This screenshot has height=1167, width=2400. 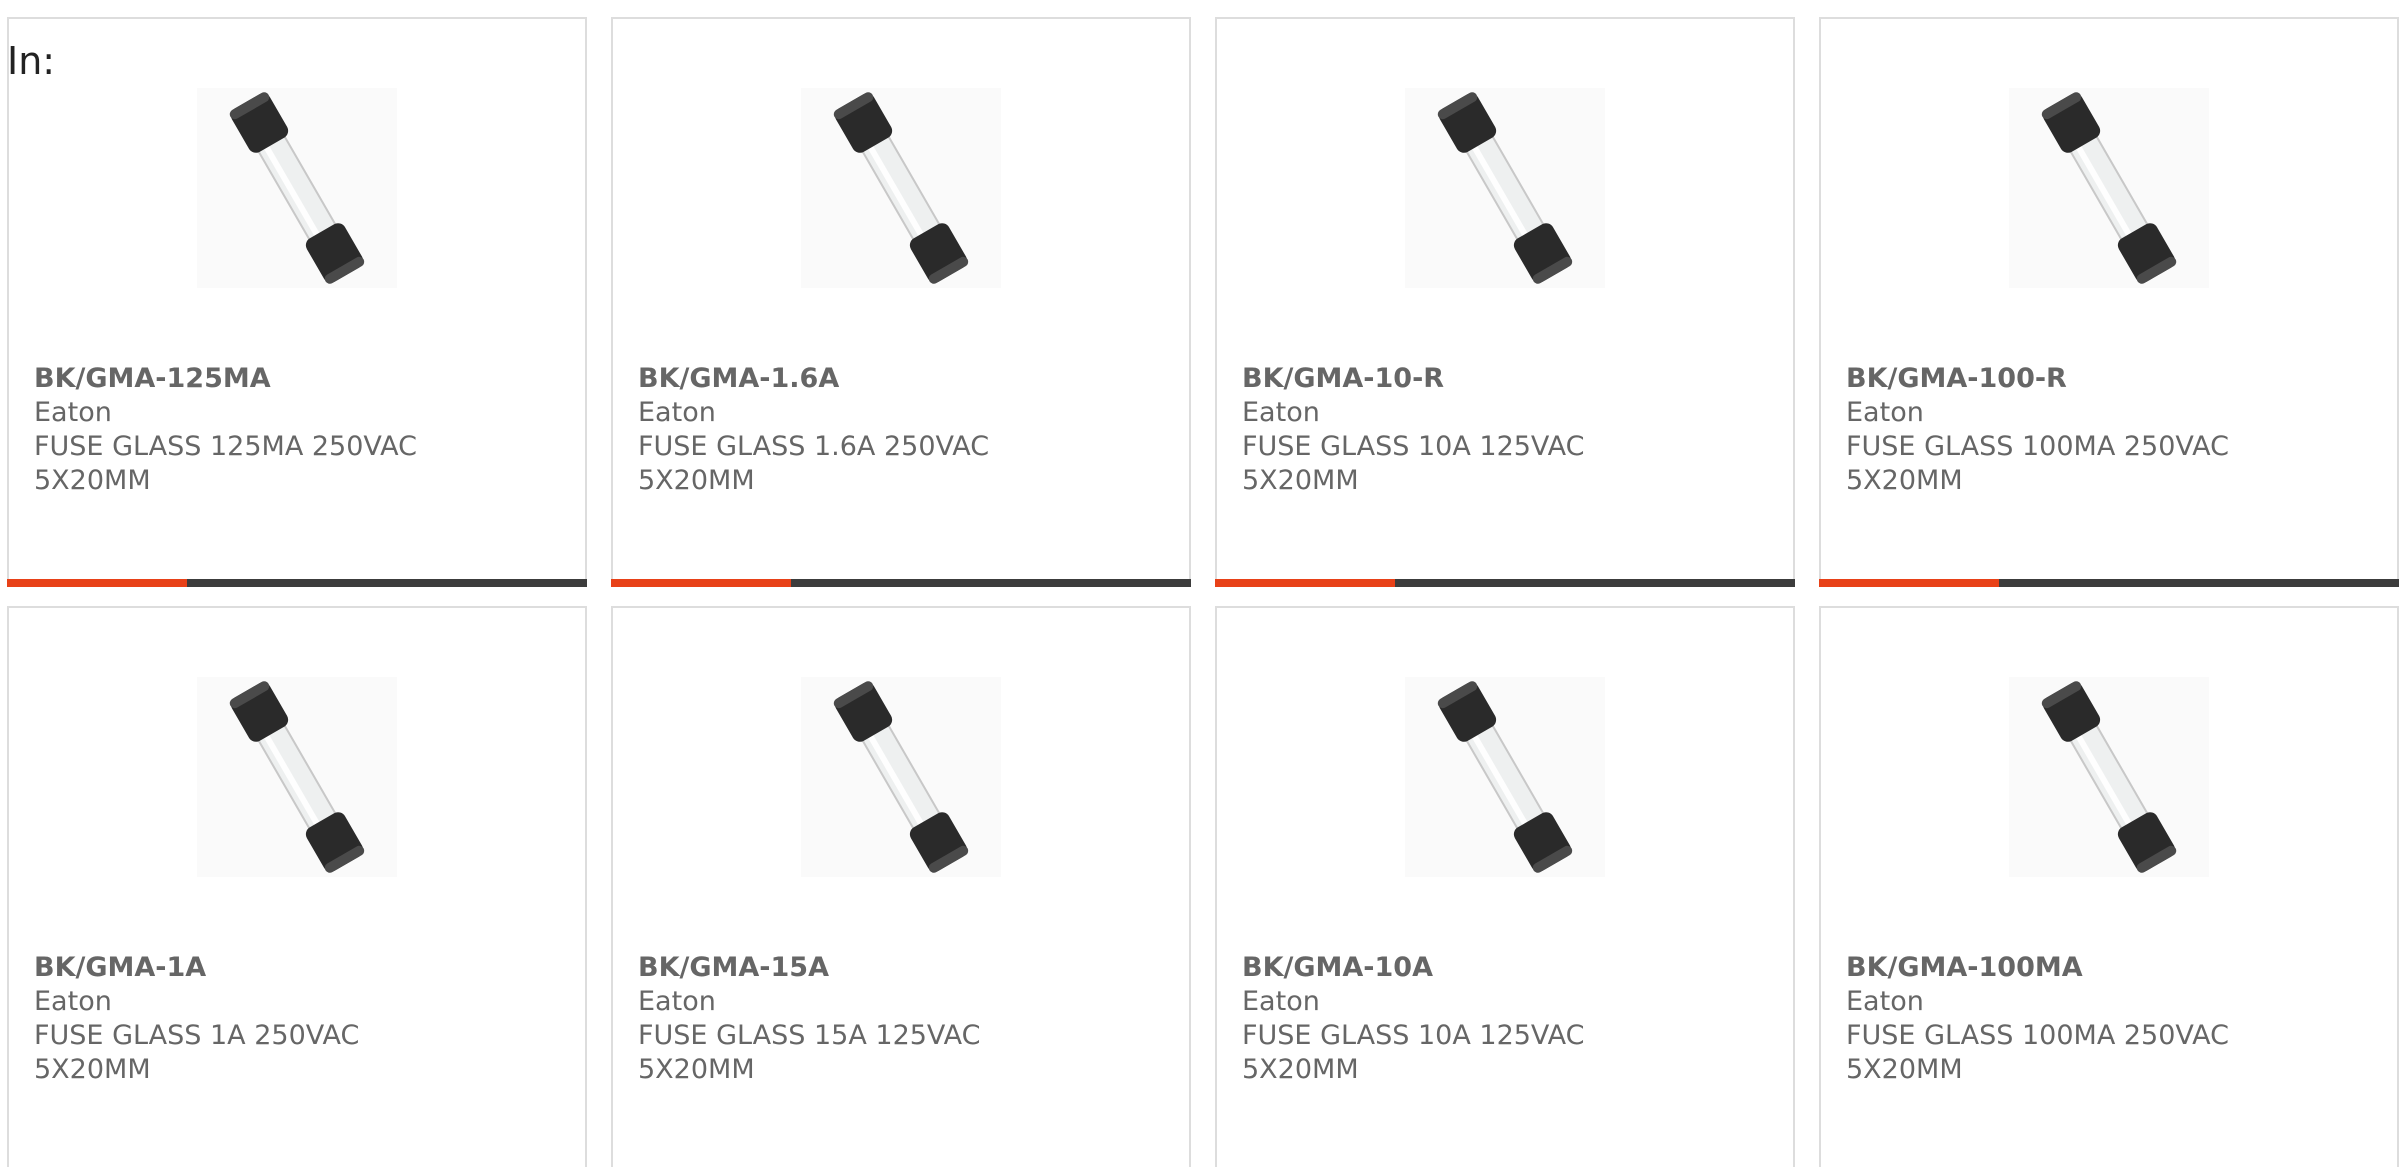 I want to click on product-description: FUSE GLASS 1.6A 250VAC 5X20MM, so click(x=814, y=463).